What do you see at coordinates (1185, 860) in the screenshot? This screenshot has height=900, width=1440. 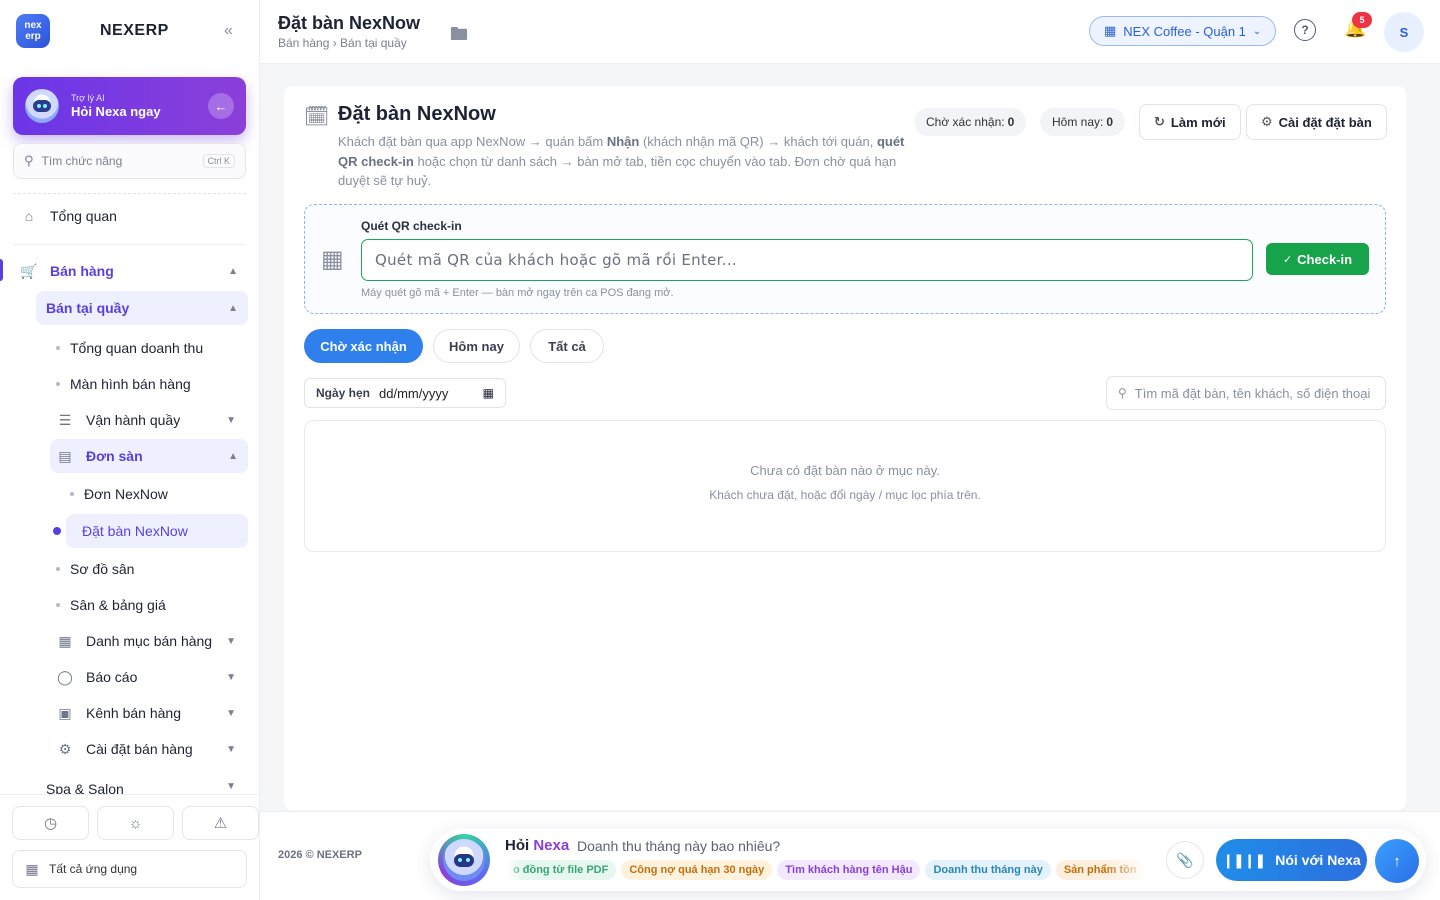 I see `attach-button: 📎` at bounding box center [1185, 860].